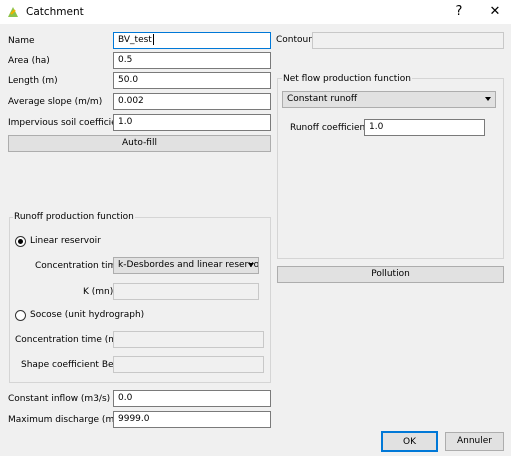  I want to click on concentration-time-mn-label: Concentration time (mn), so click(71, 340).